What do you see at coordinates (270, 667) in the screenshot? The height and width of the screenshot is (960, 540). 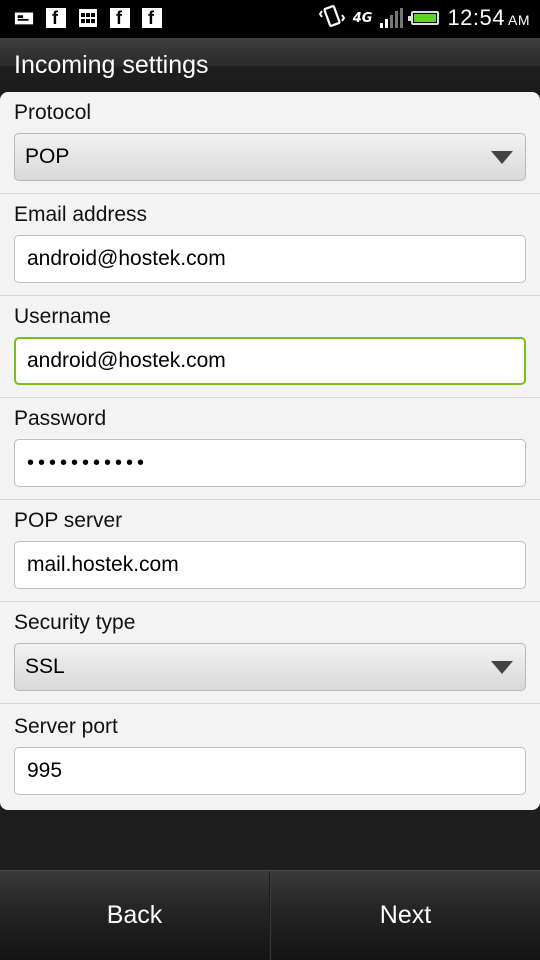 I see `security-select: SSL` at bounding box center [270, 667].